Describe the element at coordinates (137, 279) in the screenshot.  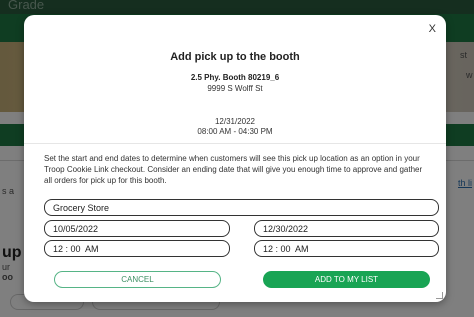
I see `cancel-button: CANCEL` at that location.